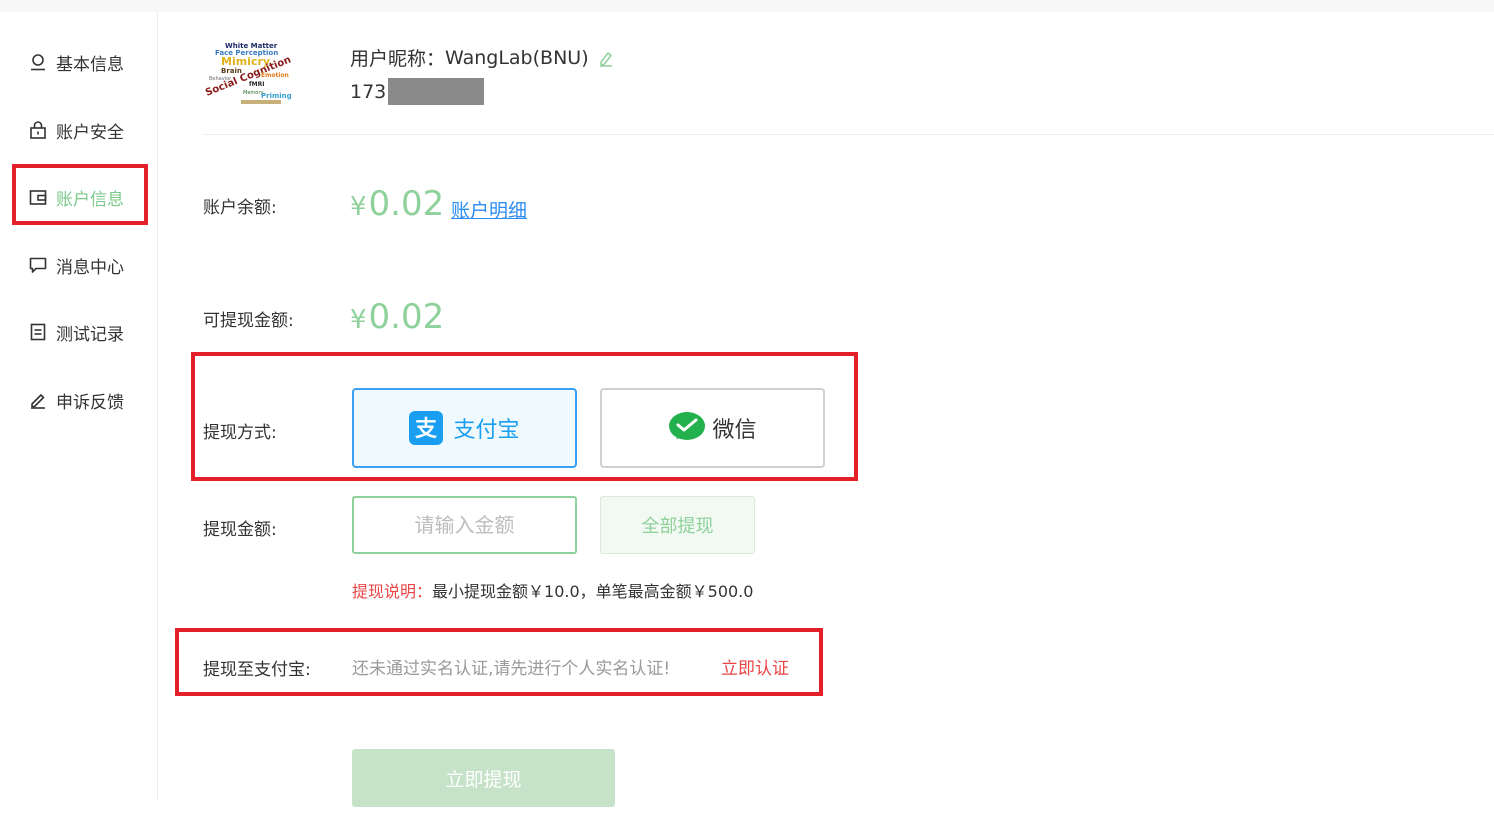  Describe the element at coordinates (368, 91) in the screenshot. I see `phone-prefix: 173` at that location.